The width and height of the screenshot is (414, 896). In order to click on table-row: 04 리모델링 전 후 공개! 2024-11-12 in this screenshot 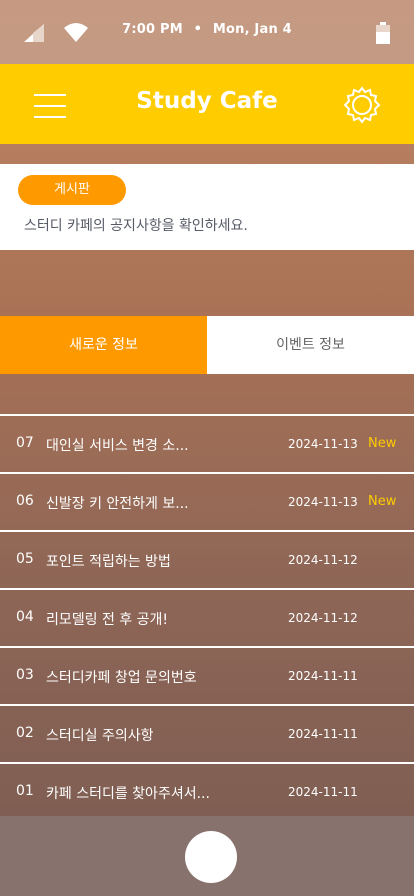, I will do `click(207, 617)`.